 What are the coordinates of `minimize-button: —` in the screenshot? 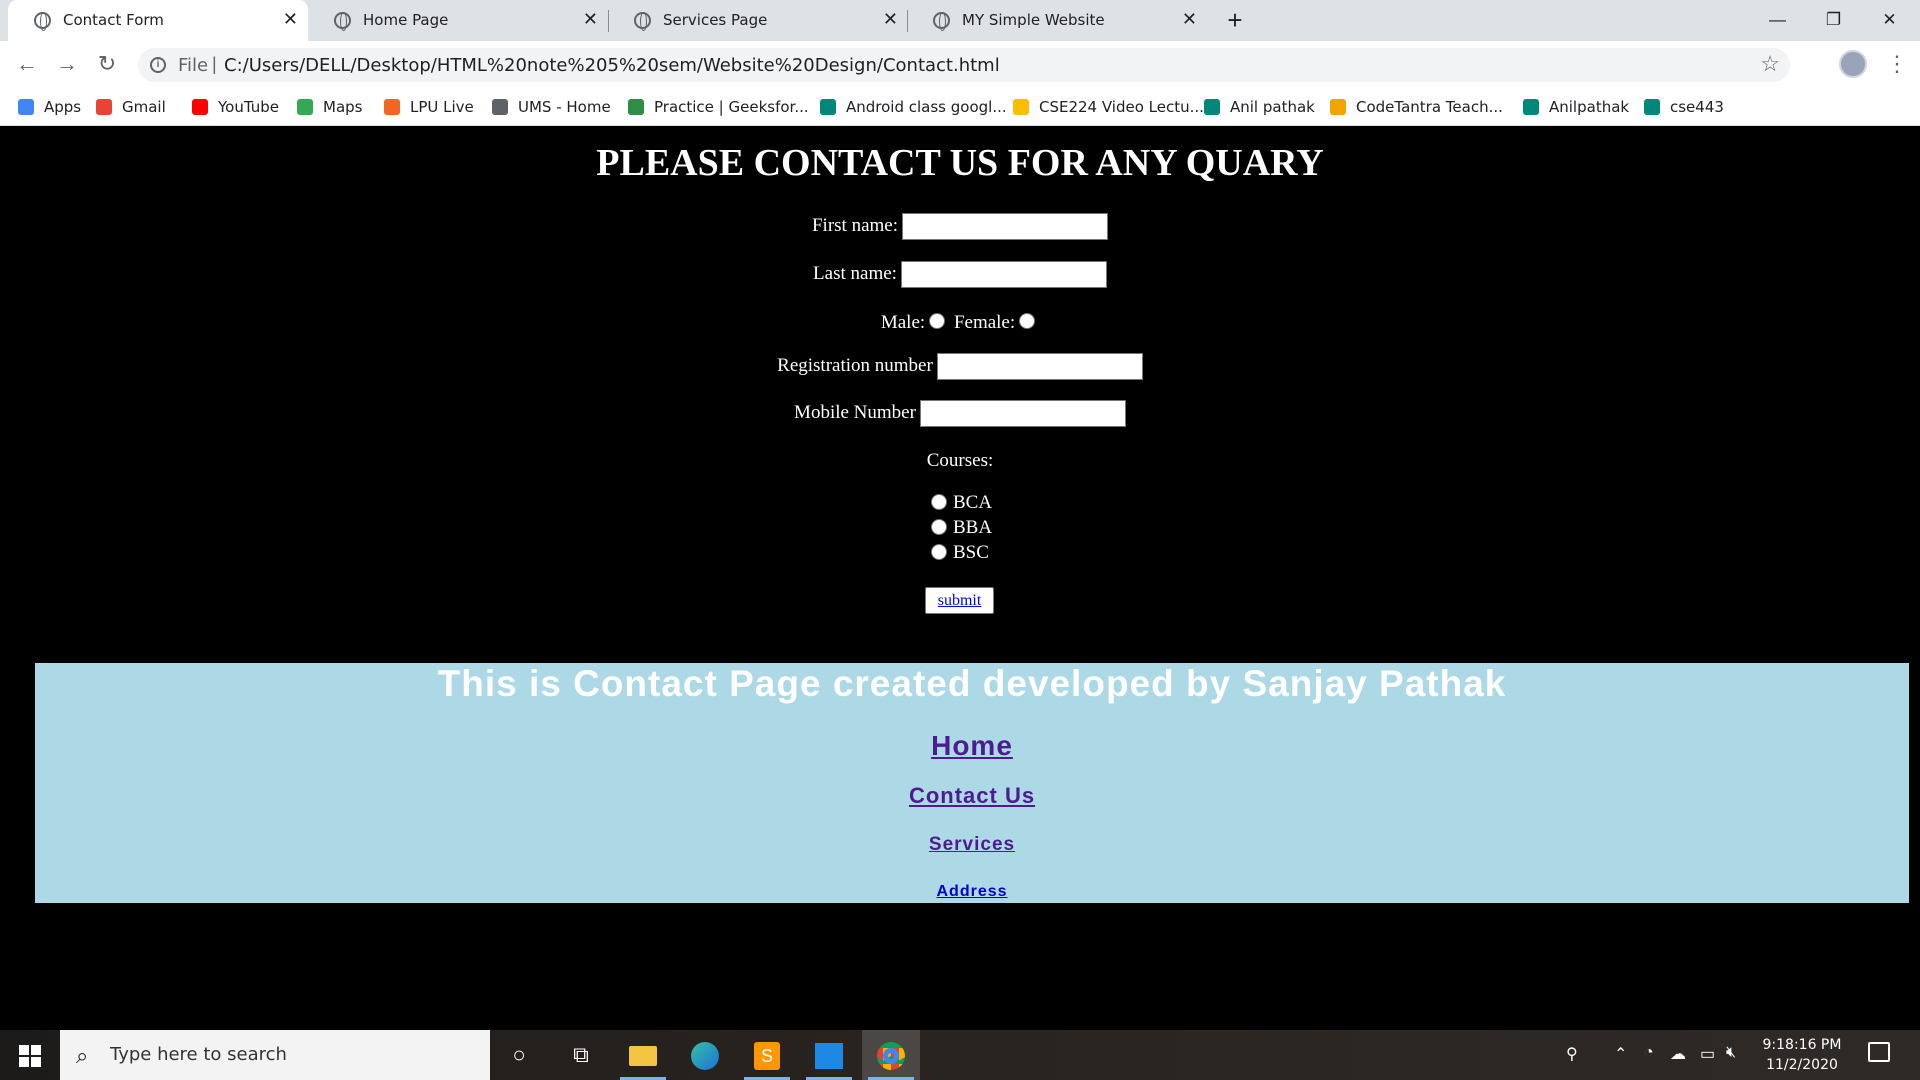 It's located at (1777, 20).